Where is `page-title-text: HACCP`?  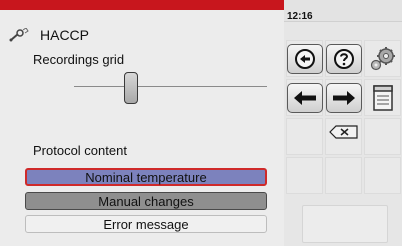 page-title-text: HACCP is located at coordinates (65, 35).